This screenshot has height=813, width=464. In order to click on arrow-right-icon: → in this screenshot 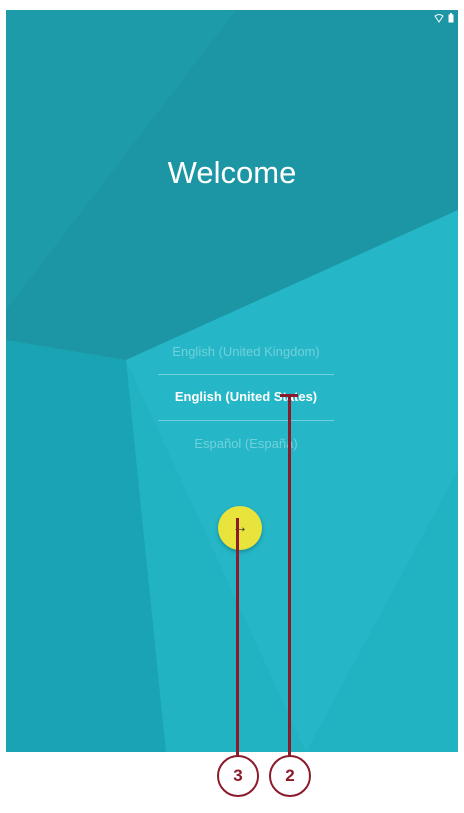, I will do `click(240, 527)`.